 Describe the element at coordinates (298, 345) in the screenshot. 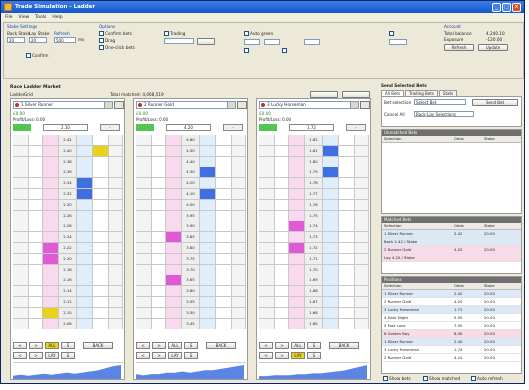

I see `all-button: ALL` at that location.